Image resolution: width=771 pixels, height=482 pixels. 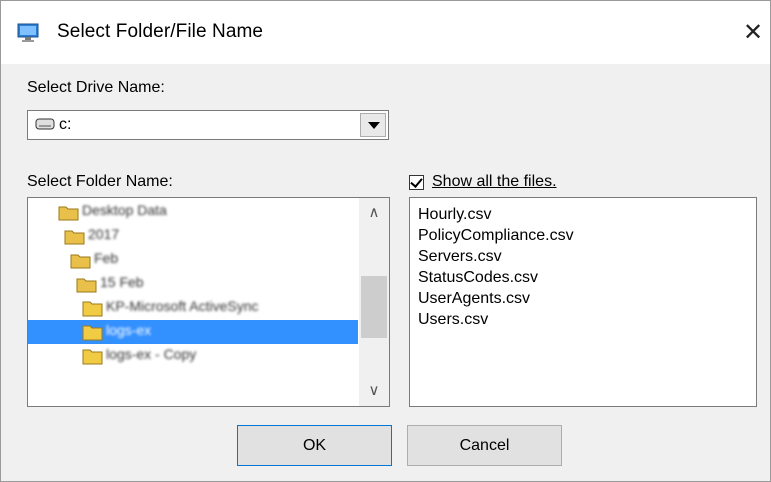 I want to click on drive-label: Select Drive Name:, so click(x=96, y=87).